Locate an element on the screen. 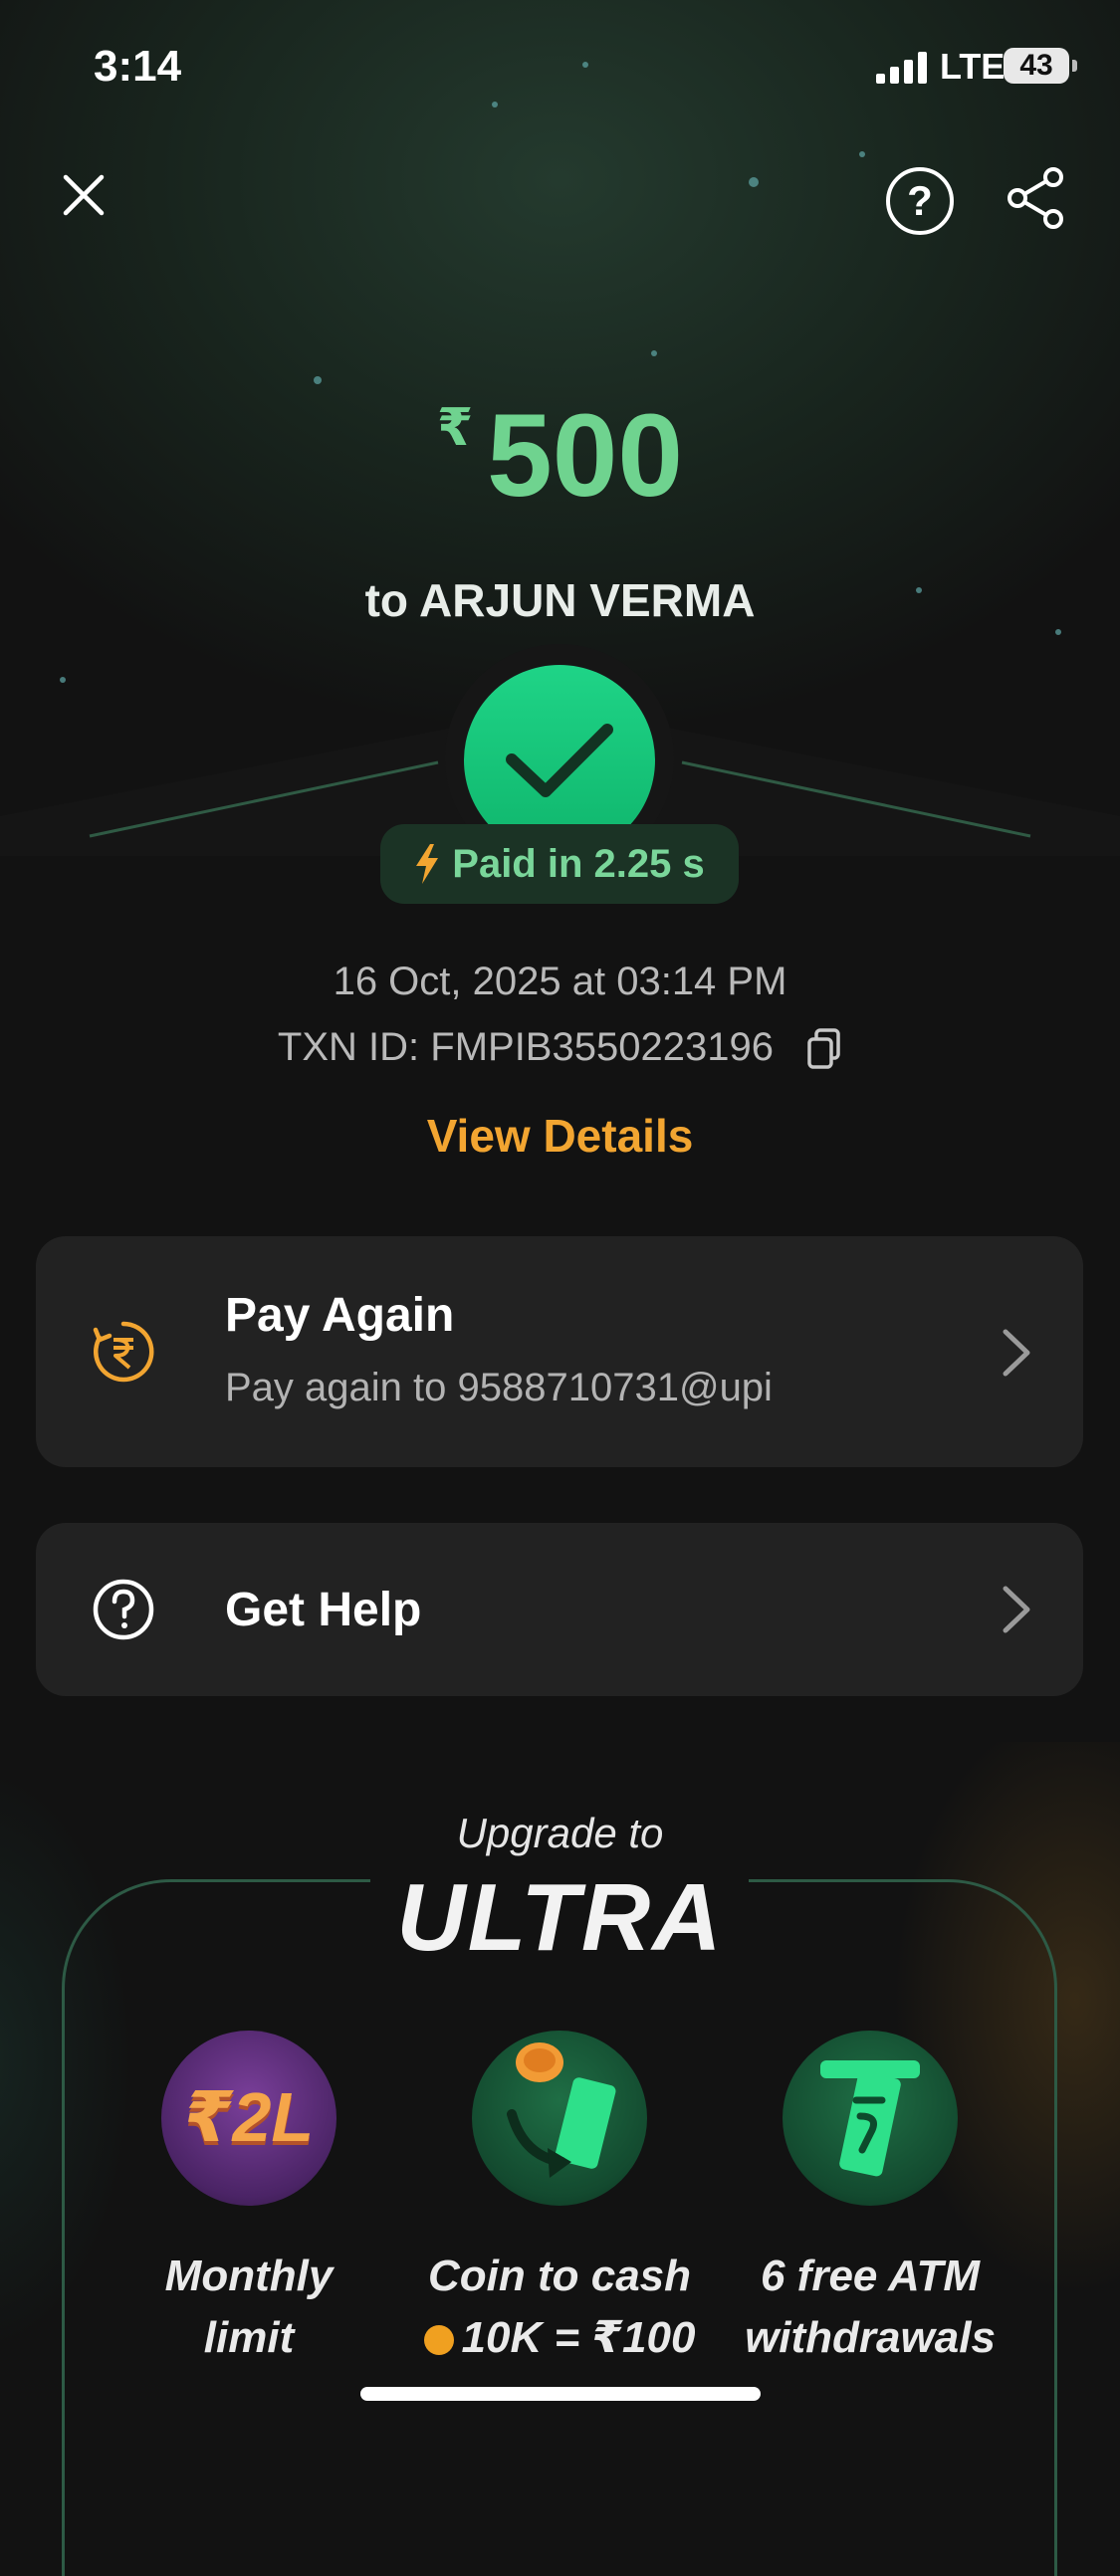  pay-again-card: Pay Again Pay again to 9588710731@upi is located at coordinates (559, 1351).